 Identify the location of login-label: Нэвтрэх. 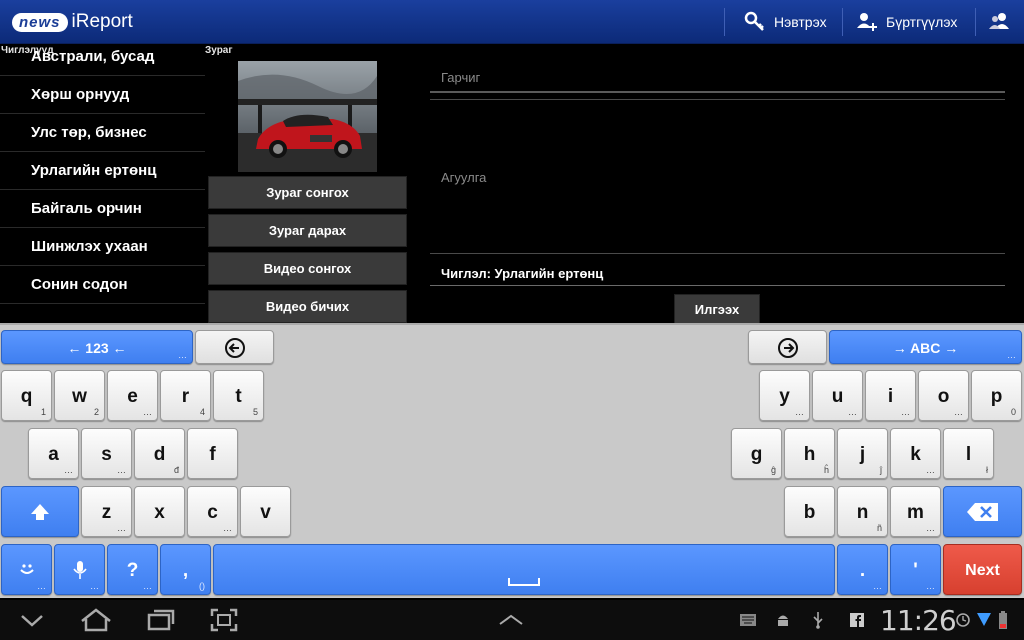
(800, 22).